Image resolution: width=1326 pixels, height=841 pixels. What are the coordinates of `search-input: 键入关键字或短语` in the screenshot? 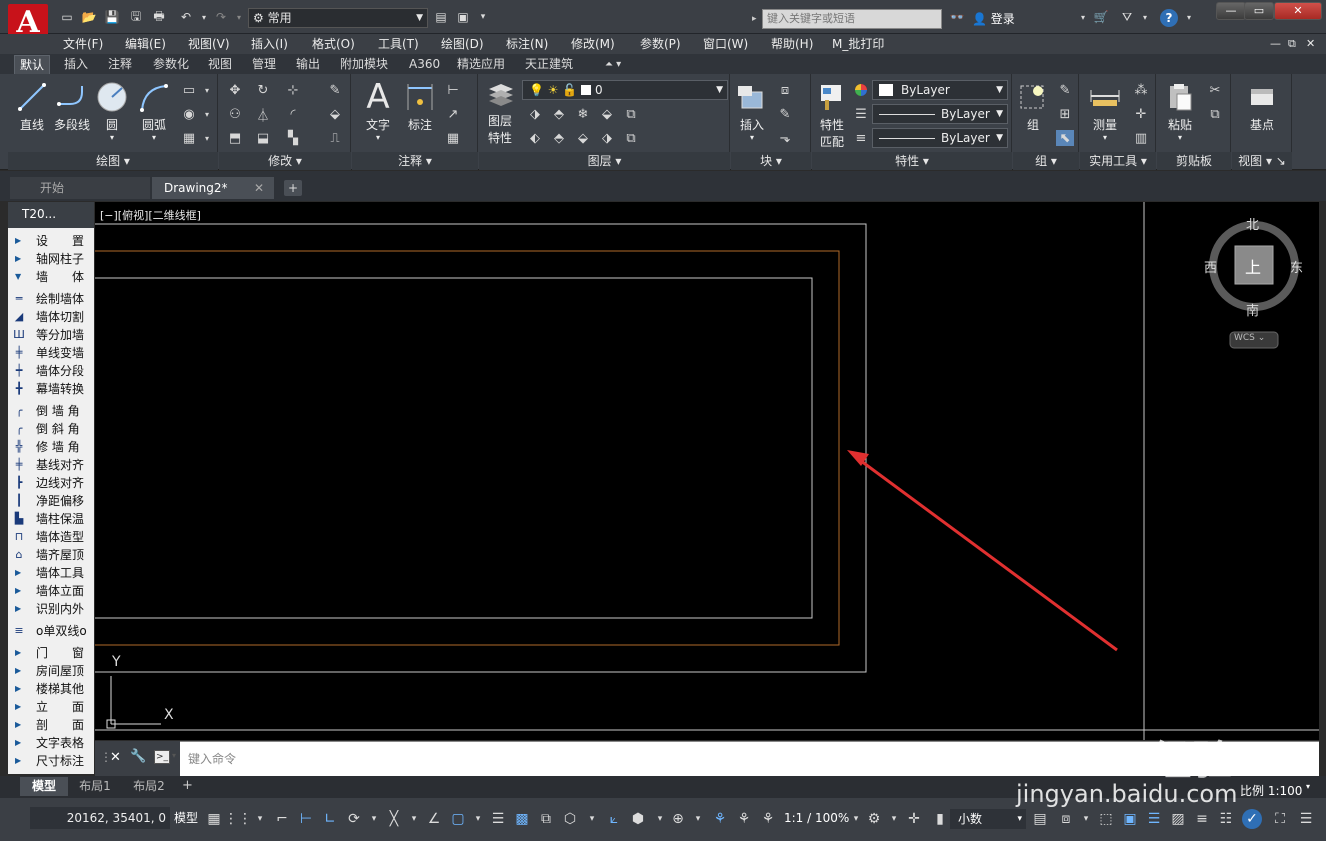 It's located at (852, 19).